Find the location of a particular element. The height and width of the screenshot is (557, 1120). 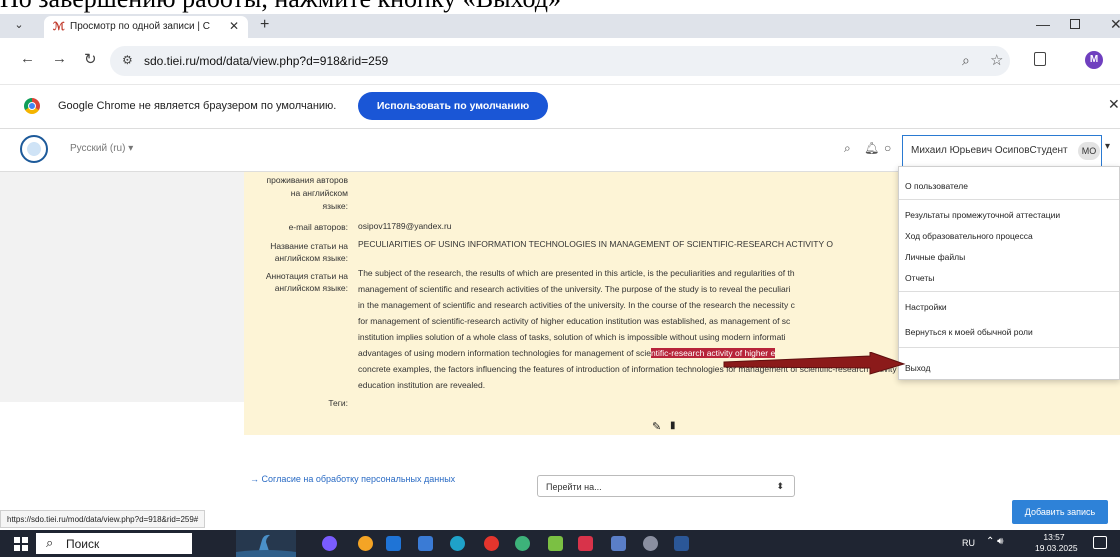

infobar-close-icon: ✕ is located at coordinates (1114, 104).